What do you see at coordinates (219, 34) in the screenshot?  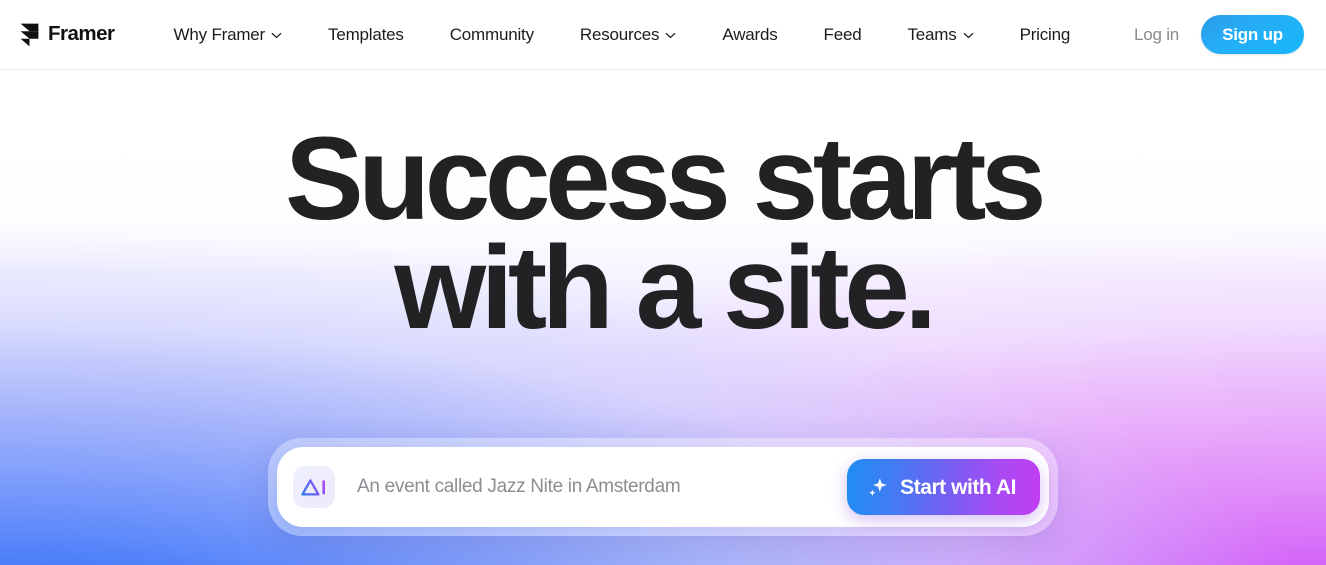 I see `nav-link-label: Why Framer` at bounding box center [219, 34].